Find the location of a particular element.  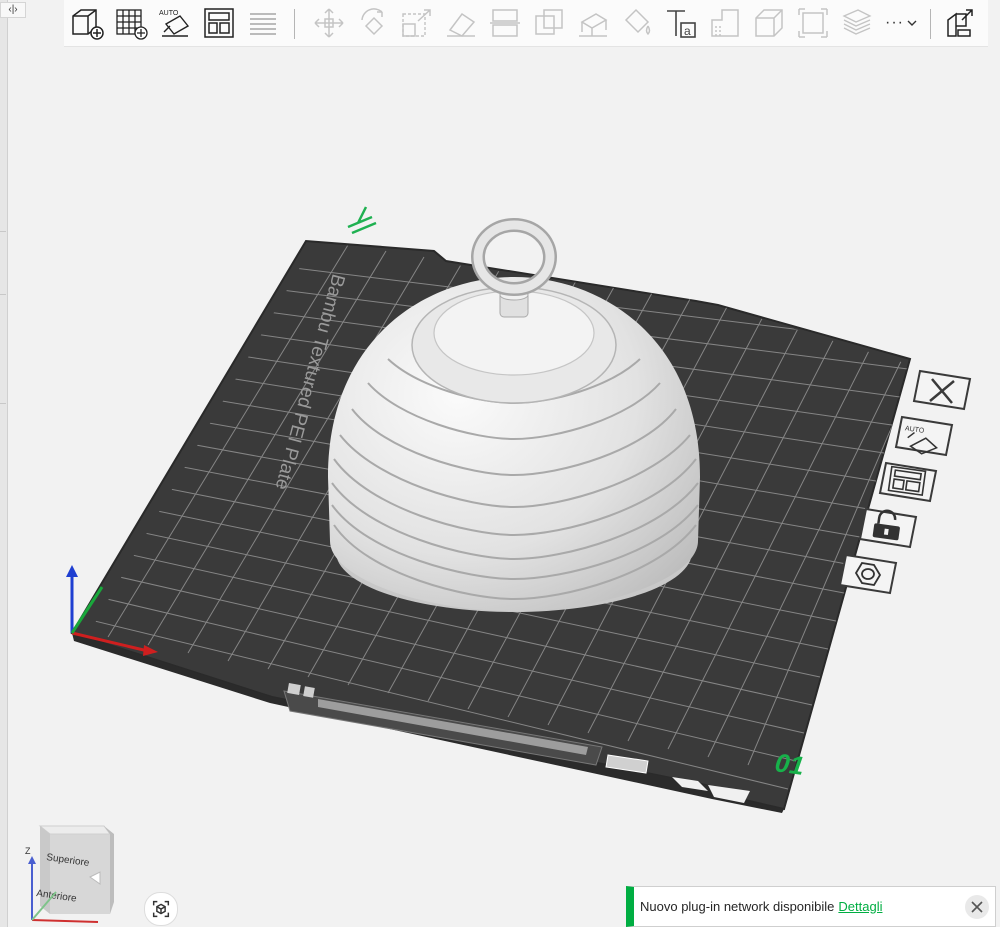

move-button is located at coordinates (329, 23).